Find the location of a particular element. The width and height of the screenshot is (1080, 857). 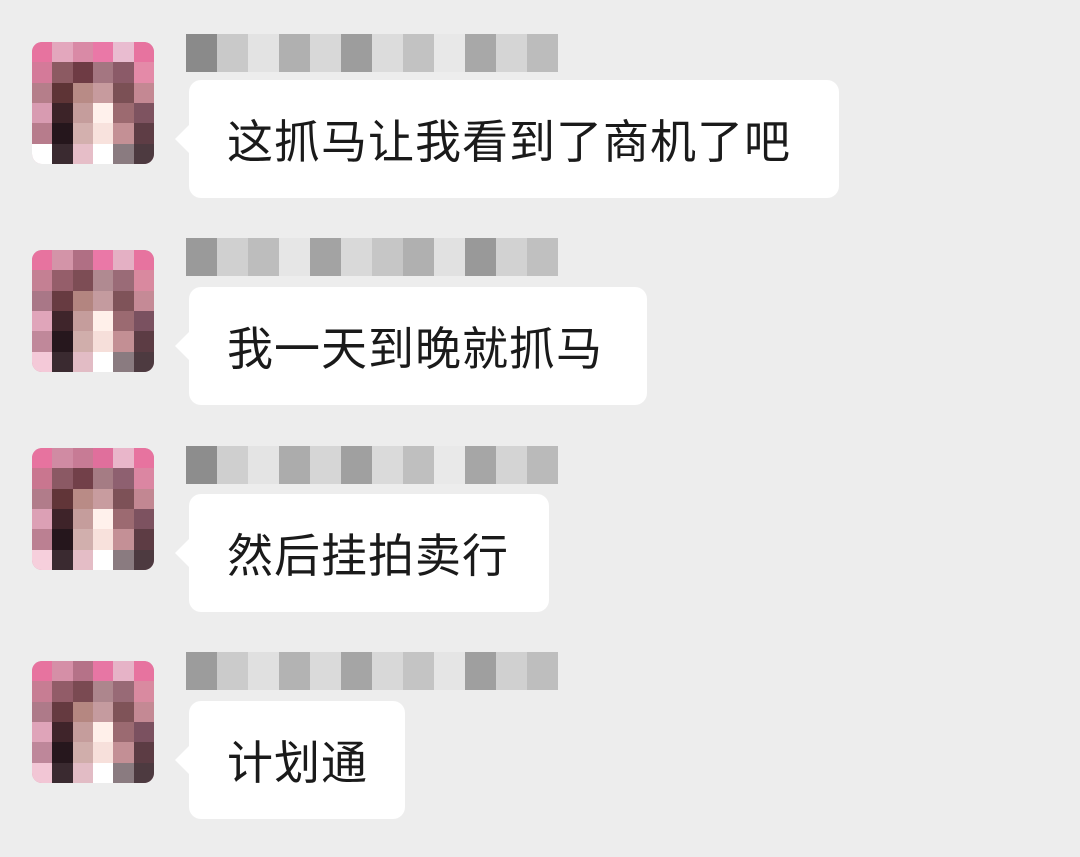

message-bubble: 我一天到晚就抓马 is located at coordinates (411, 346).